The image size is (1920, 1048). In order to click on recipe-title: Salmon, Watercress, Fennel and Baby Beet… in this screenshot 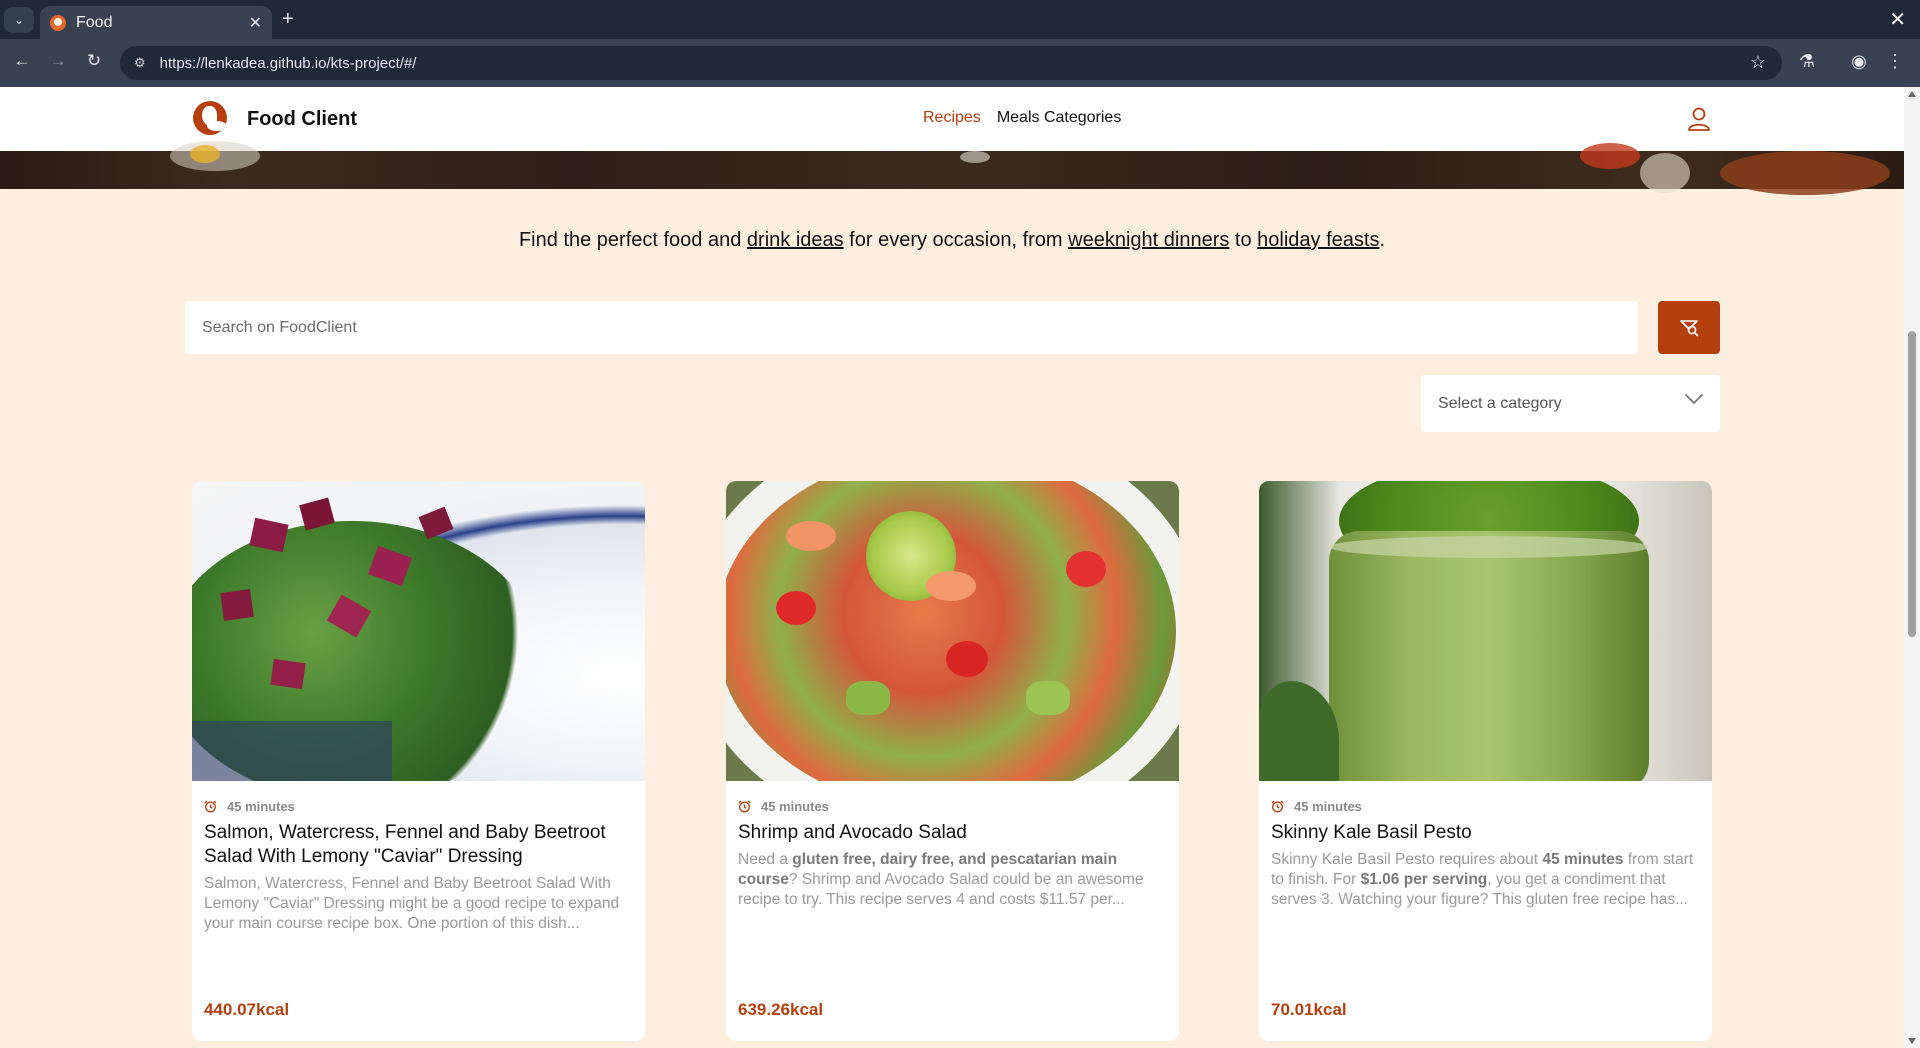, I will do `click(419, 845)`.